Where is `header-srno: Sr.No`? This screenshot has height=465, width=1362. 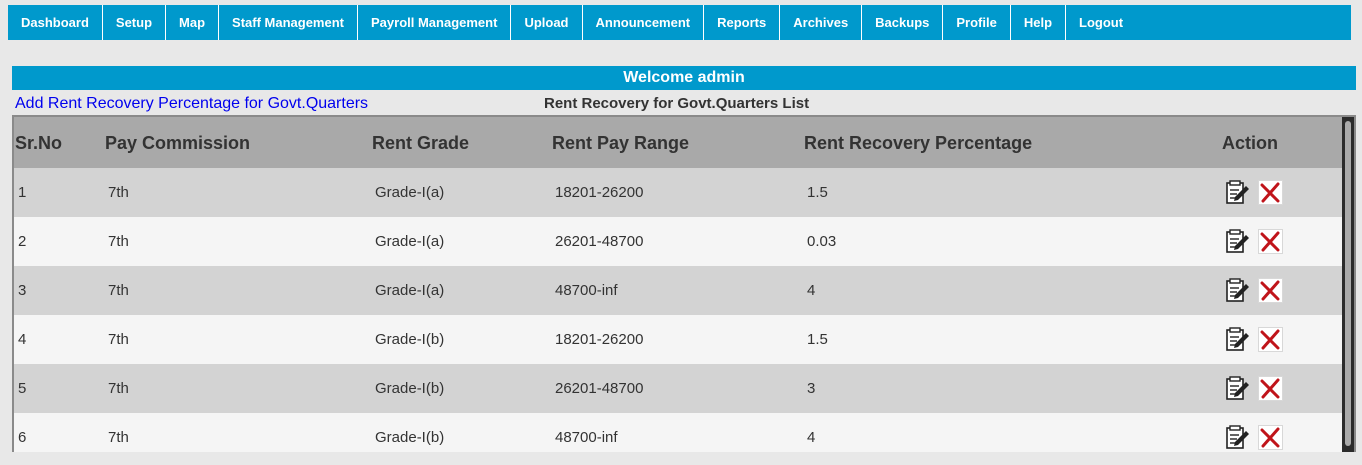 header-srno: Sr.No is located at coordinates (39, 143).